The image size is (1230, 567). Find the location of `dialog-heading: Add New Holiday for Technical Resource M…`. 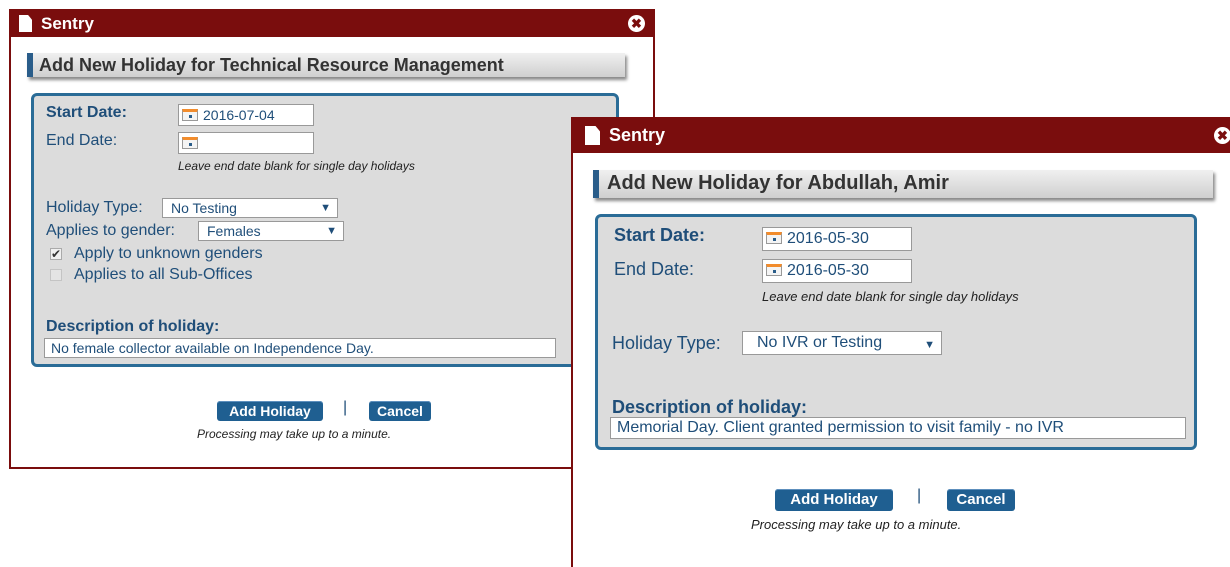

dialog-heading: Add New Holiday for Technical Resource M… is located at coordinates (326, 65).